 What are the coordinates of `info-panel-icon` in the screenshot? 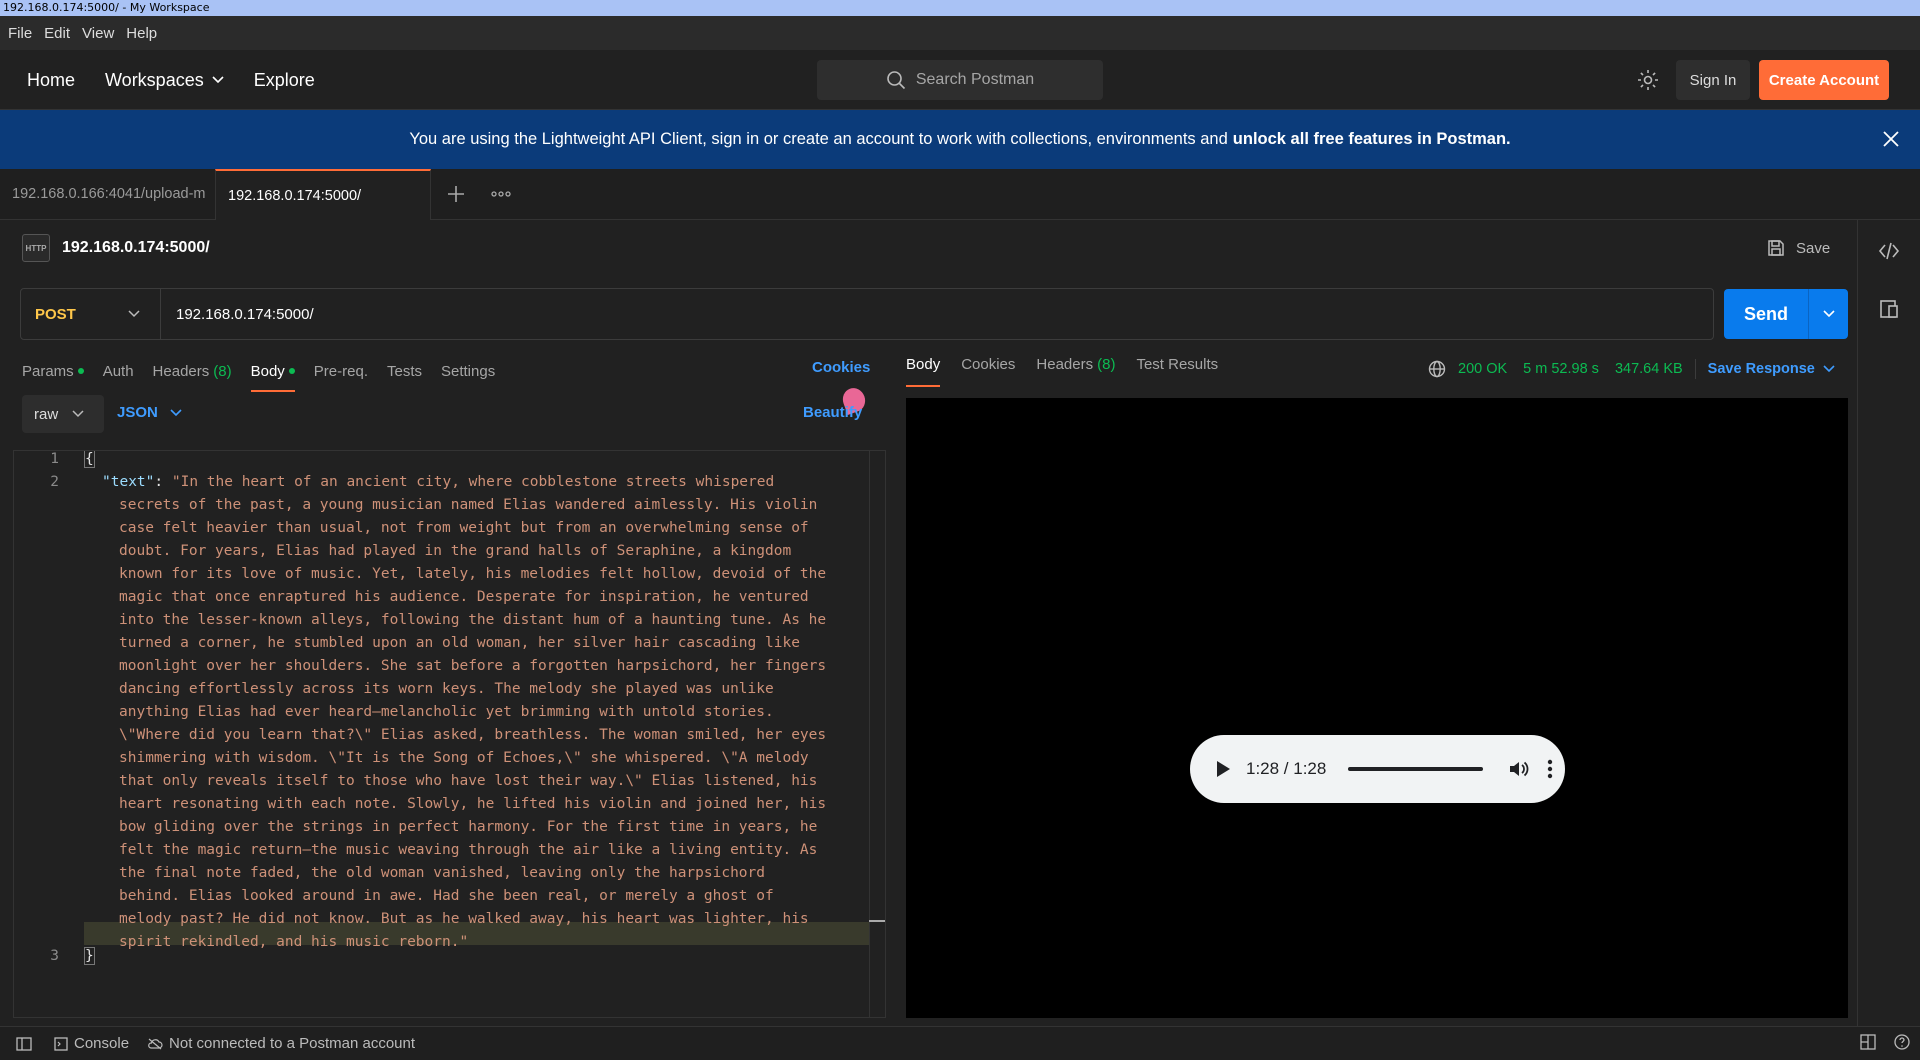 It's located at (1889, 309).